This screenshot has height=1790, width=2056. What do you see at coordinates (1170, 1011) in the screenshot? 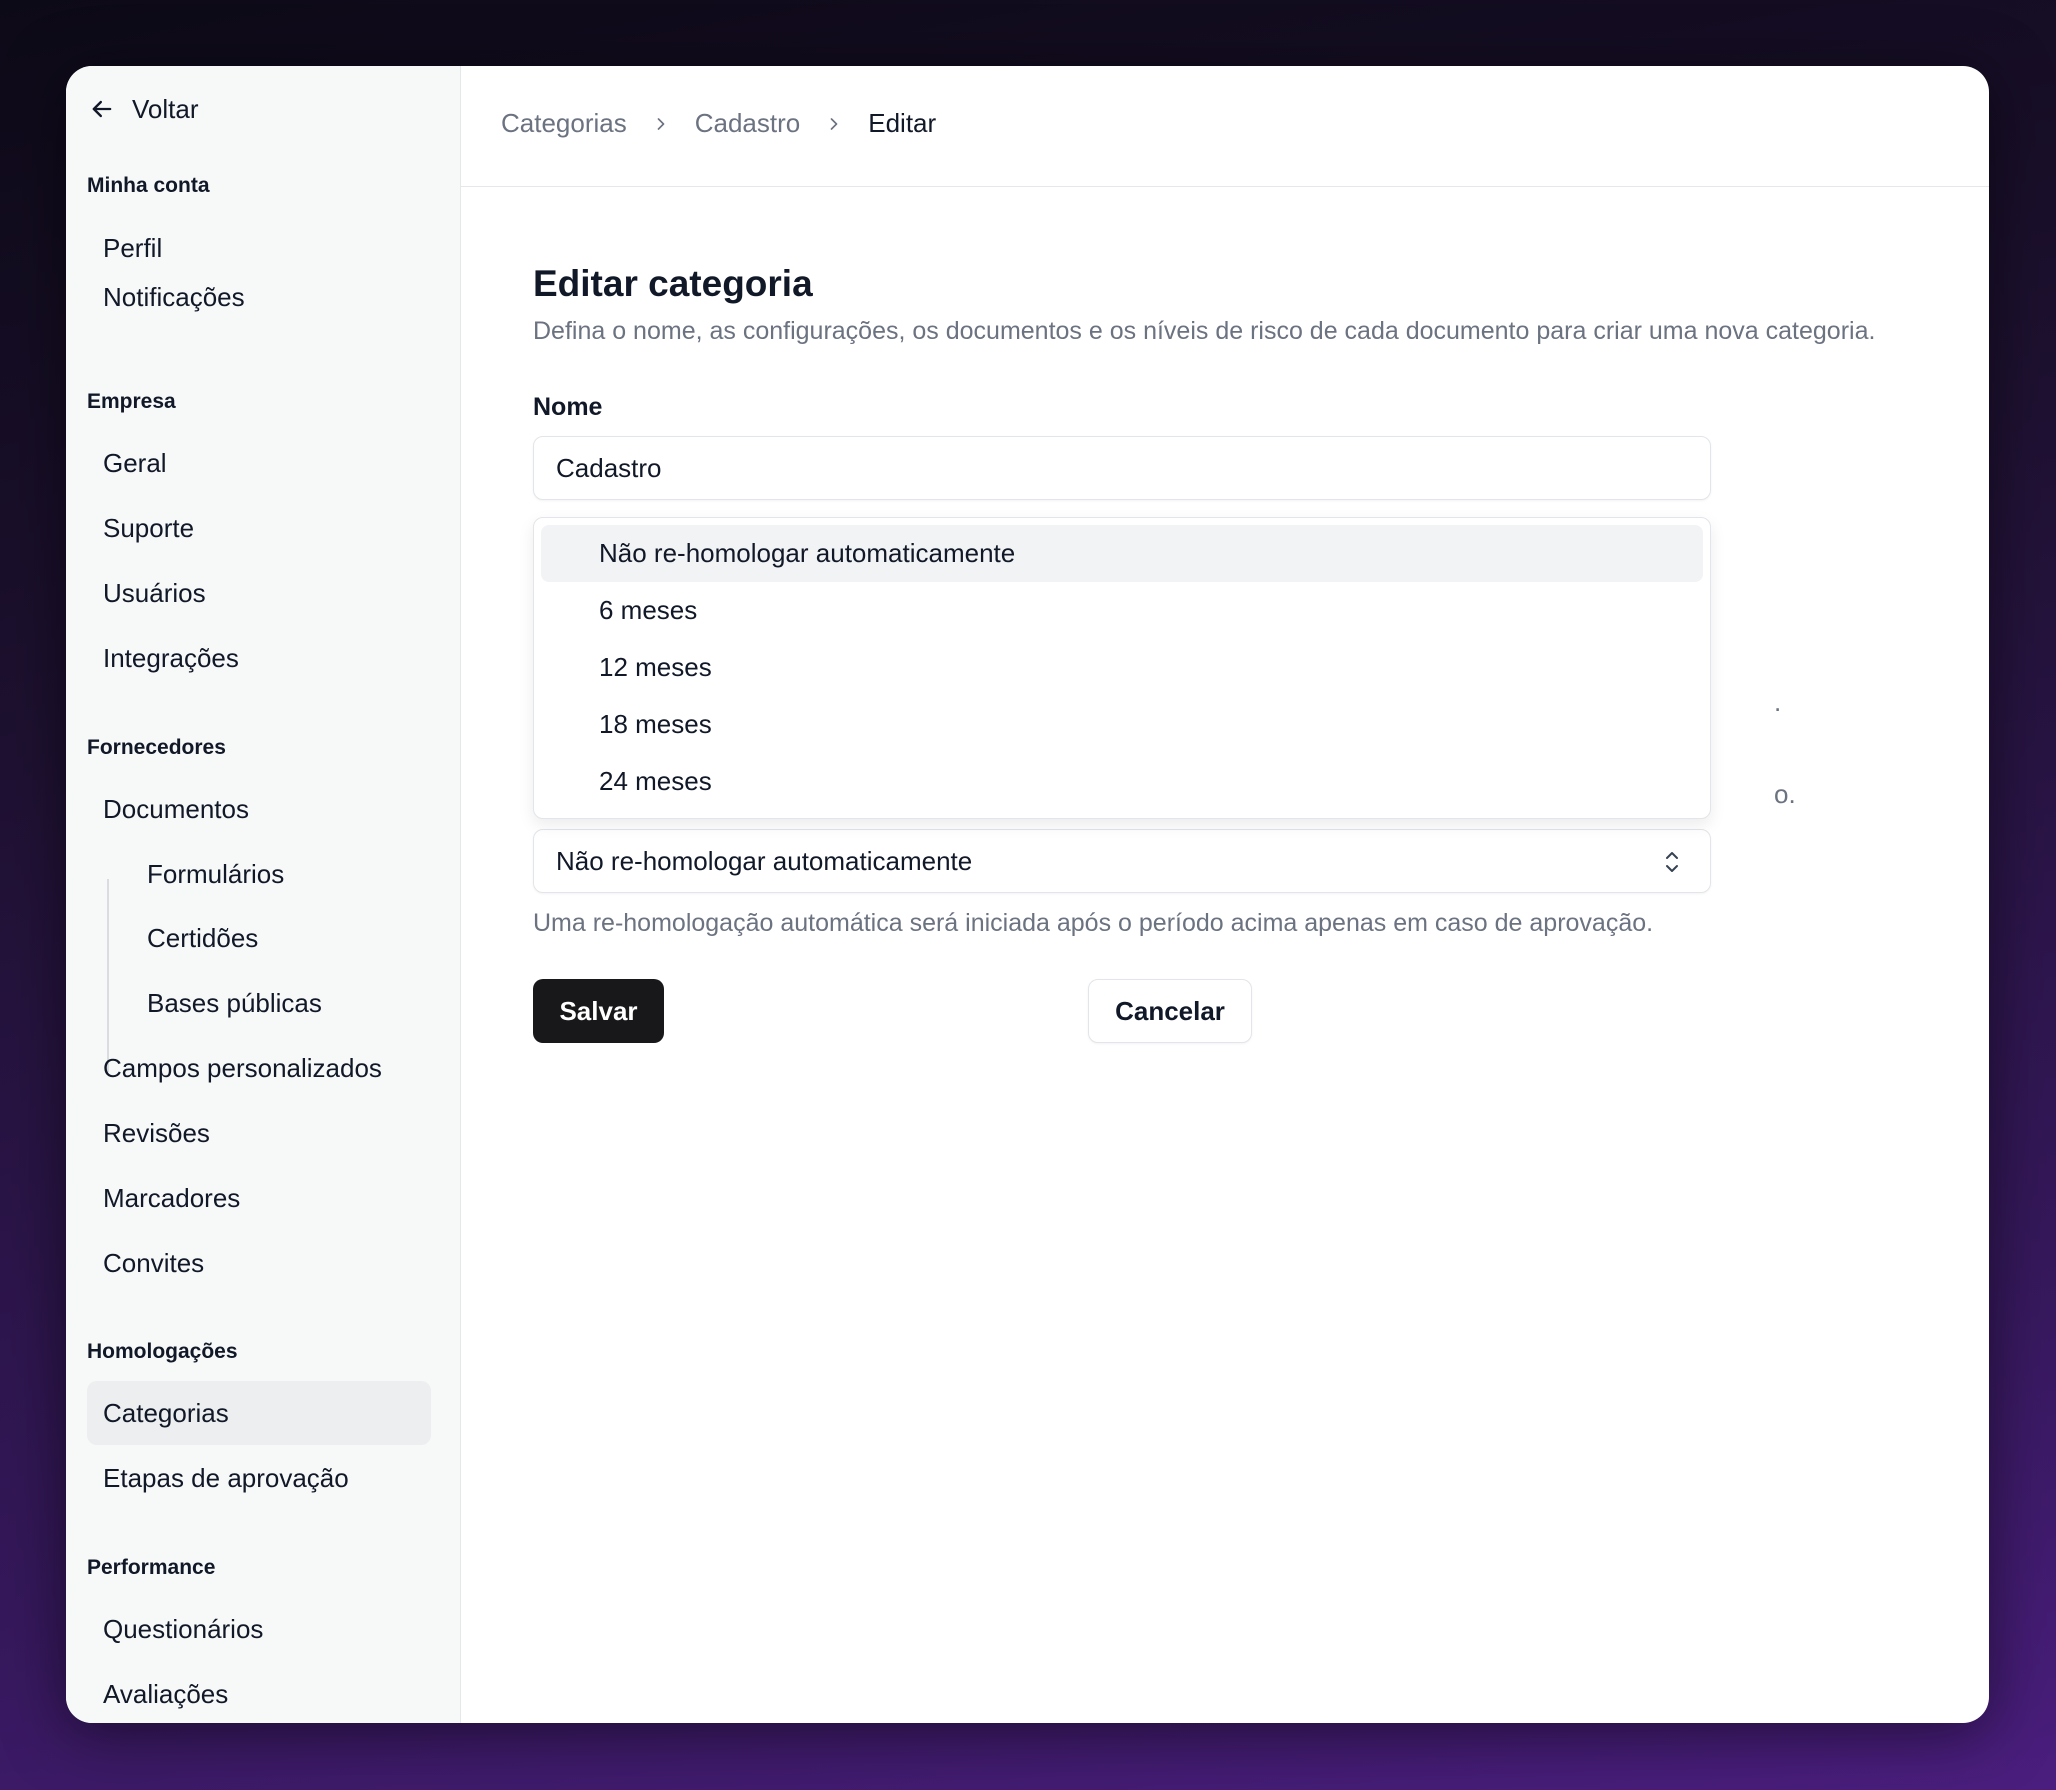
I see `cancel-button: Cancelar` at bounding box center [1170, 1011].